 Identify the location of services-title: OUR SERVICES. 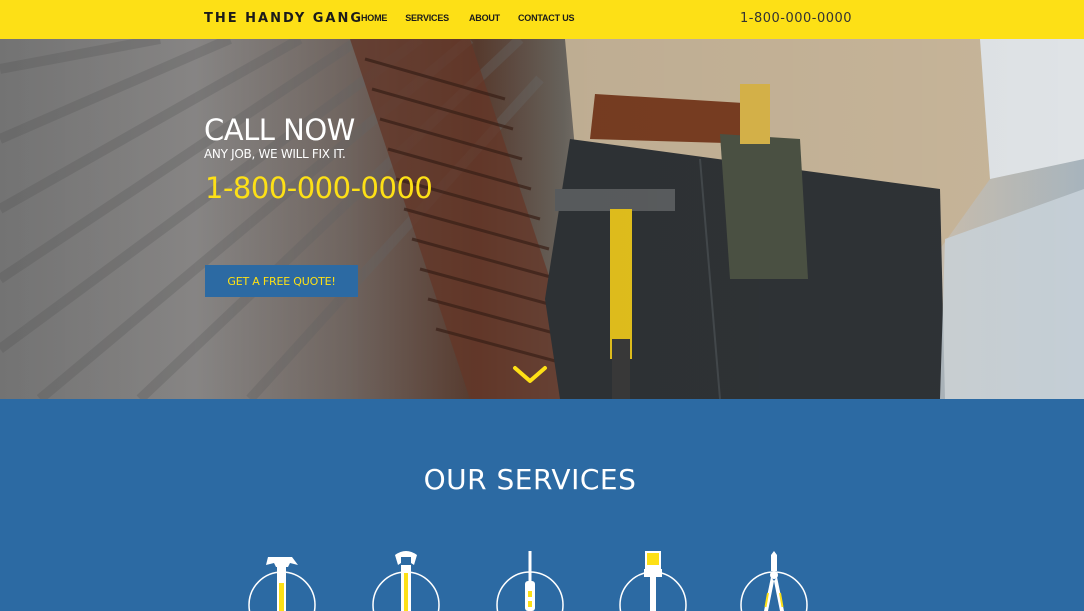
(530, 479).